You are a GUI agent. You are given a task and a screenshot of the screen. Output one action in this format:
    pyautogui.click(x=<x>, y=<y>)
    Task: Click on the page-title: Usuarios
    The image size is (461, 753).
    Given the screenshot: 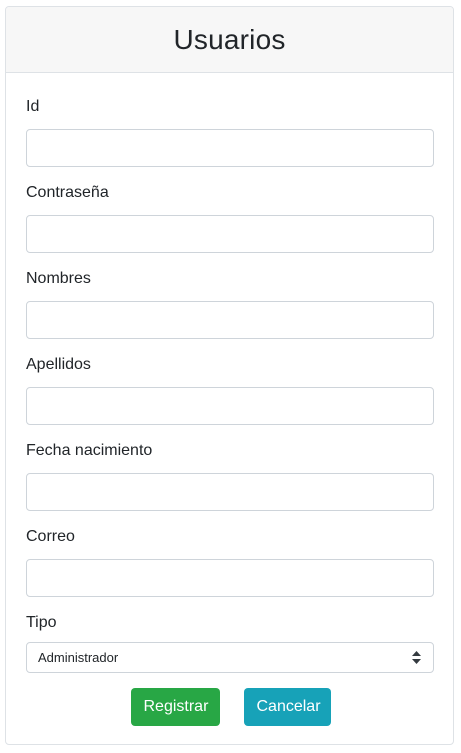 What is the action you would take?
    pyautogui.click(x=229, y=39)
    